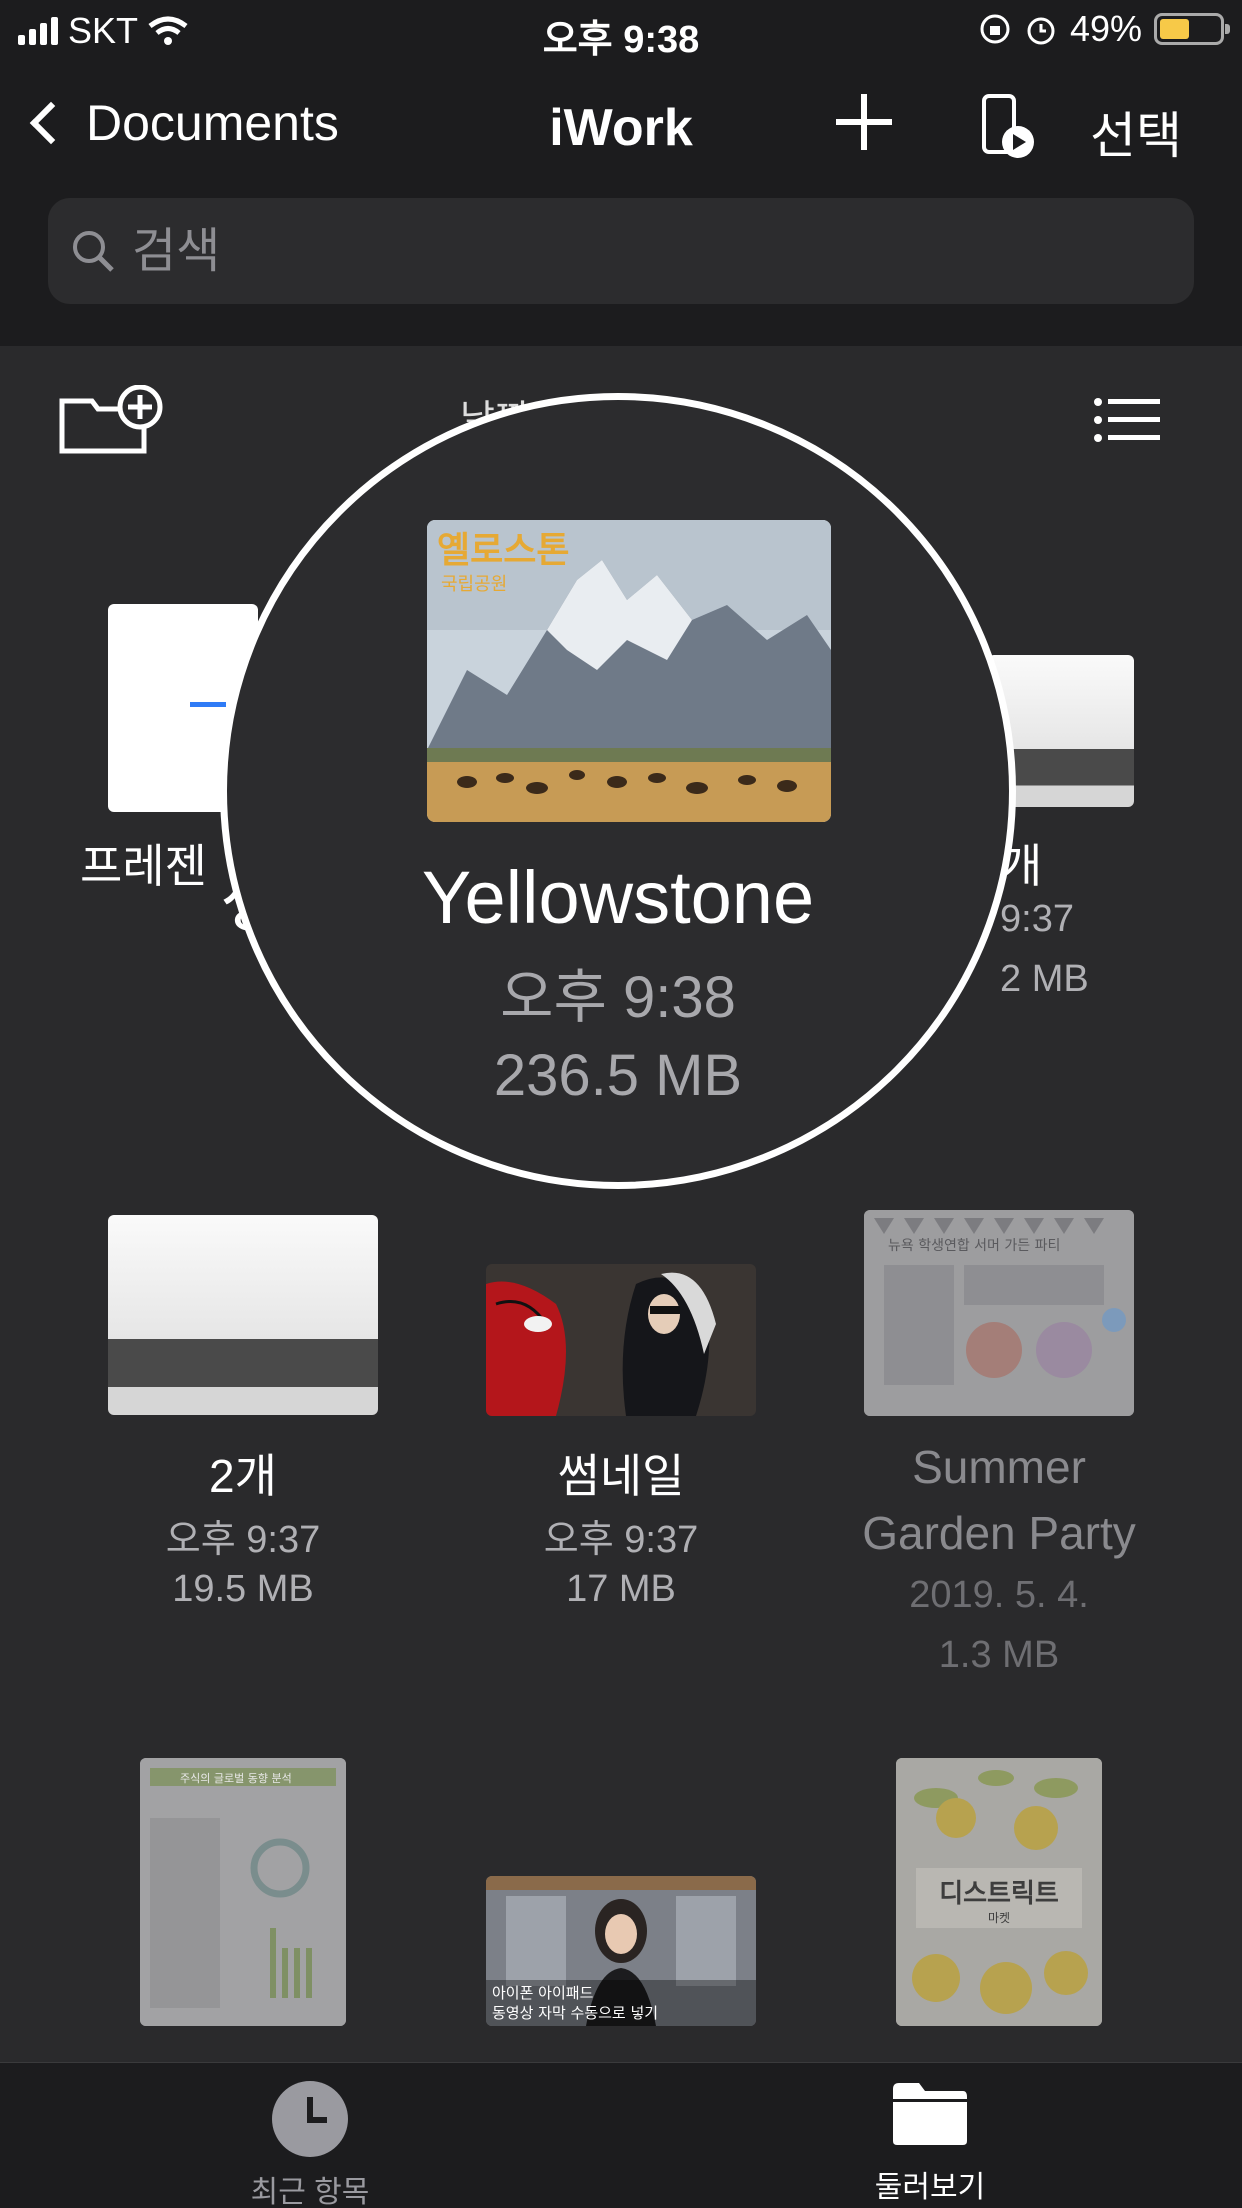 The width and height of the screenshot is (1242, 2208). Describe the element at coordinates (930, 2114) in the screenshot. I see `folder-icon` at that location.